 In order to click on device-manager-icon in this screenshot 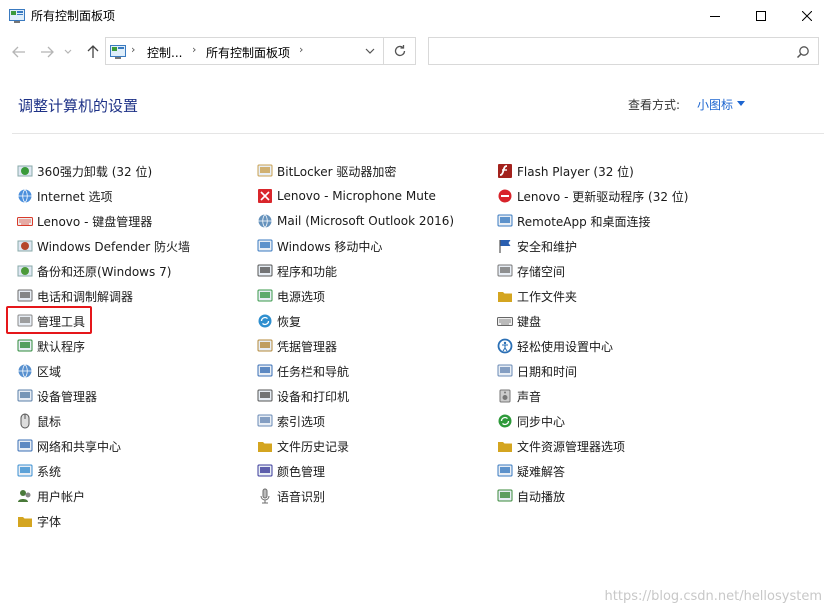, I will do `click(25, 396)`.